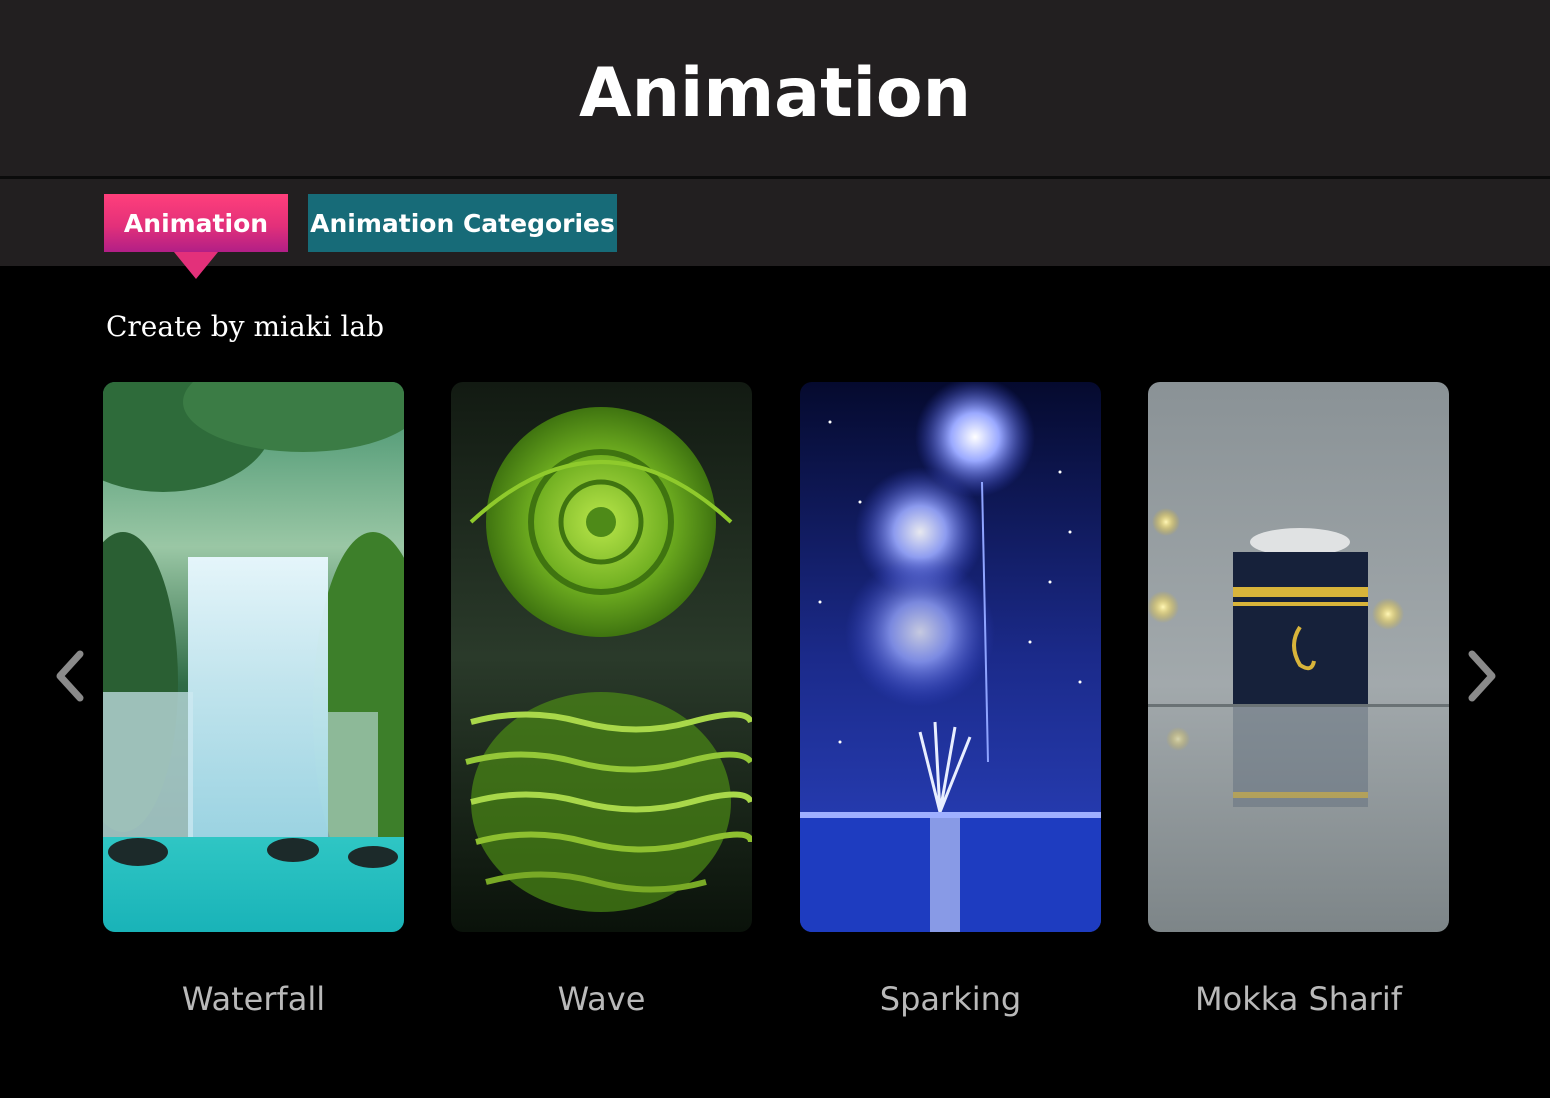 The width and height of the screenshot is (1550, 1098). Describe the element at coordinates (462, 223) in the screenshot. I see `tab-animation-categories: Animation Categories` at that location.